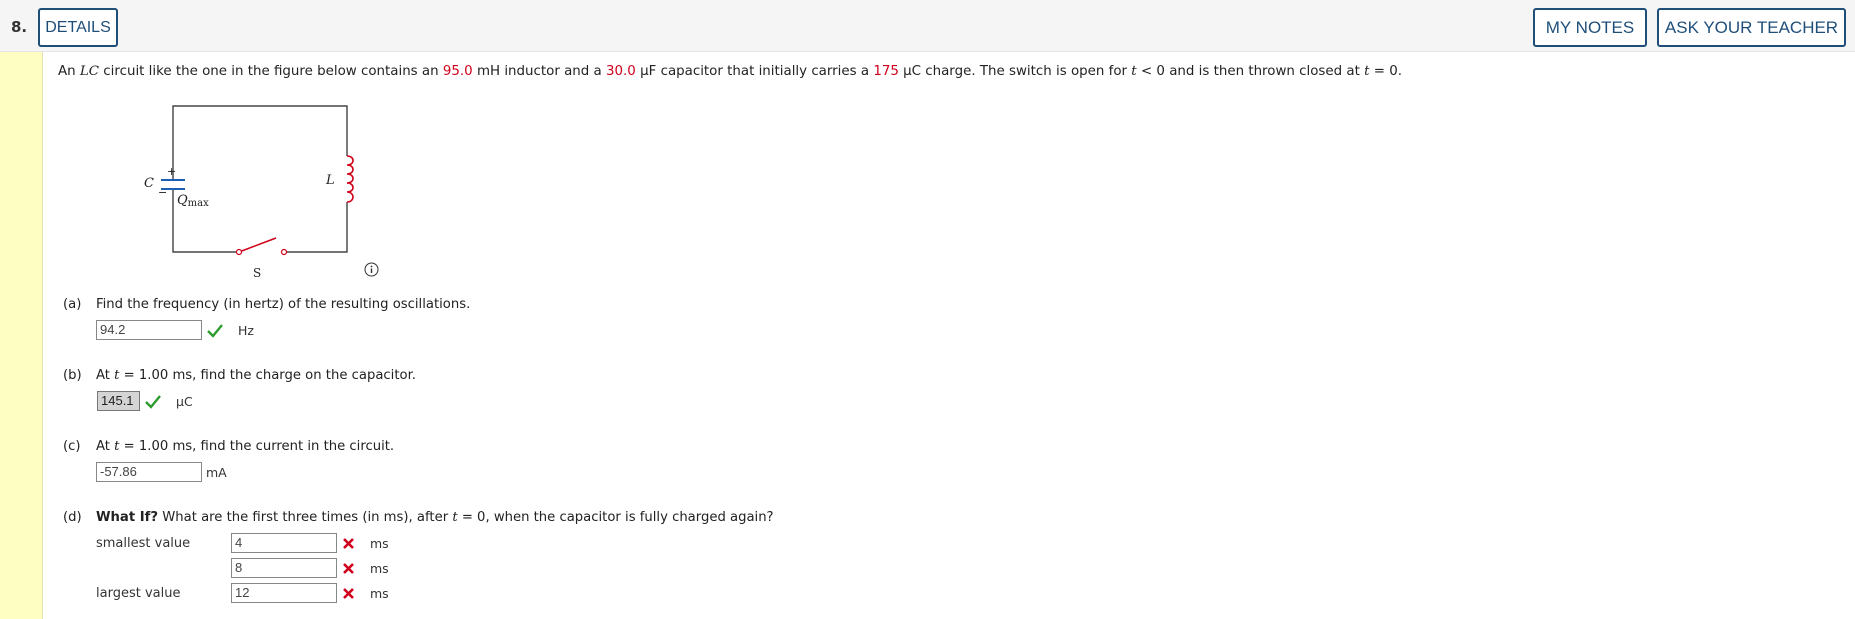 Image resolution: width=1855 pixels, height=619 pixels. What do you see at coordinates (249, 192) in the screenshot?
I see `lc-circuit-figure: C + − Qmax L S` at bounding box center [249, 192].